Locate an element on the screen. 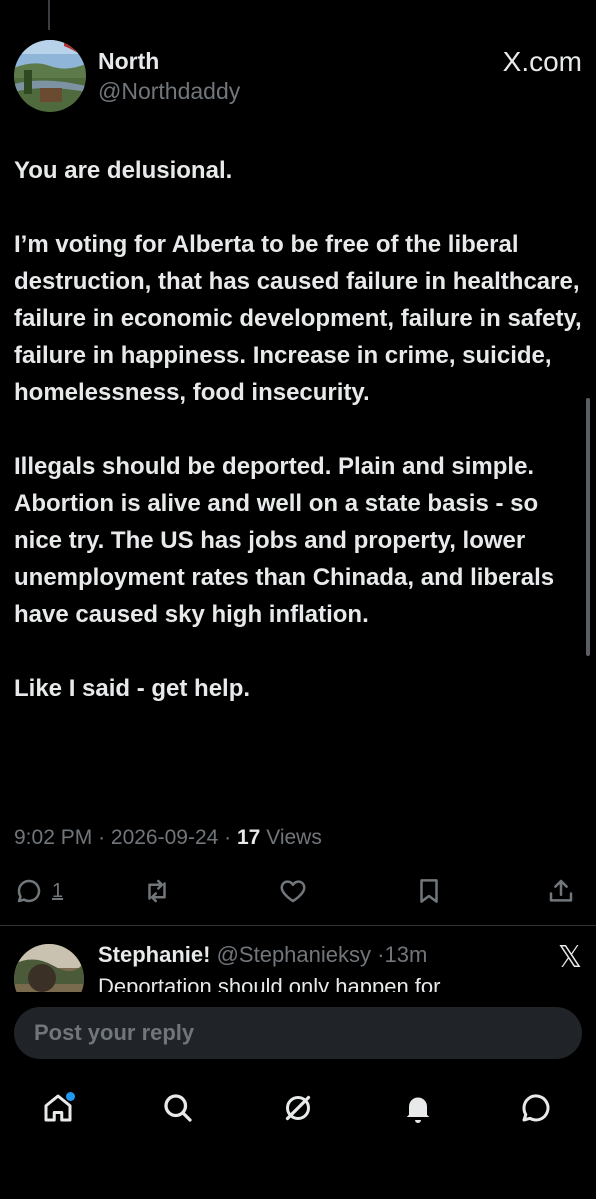  views-count: 17 is located at coordinates (248, 837).